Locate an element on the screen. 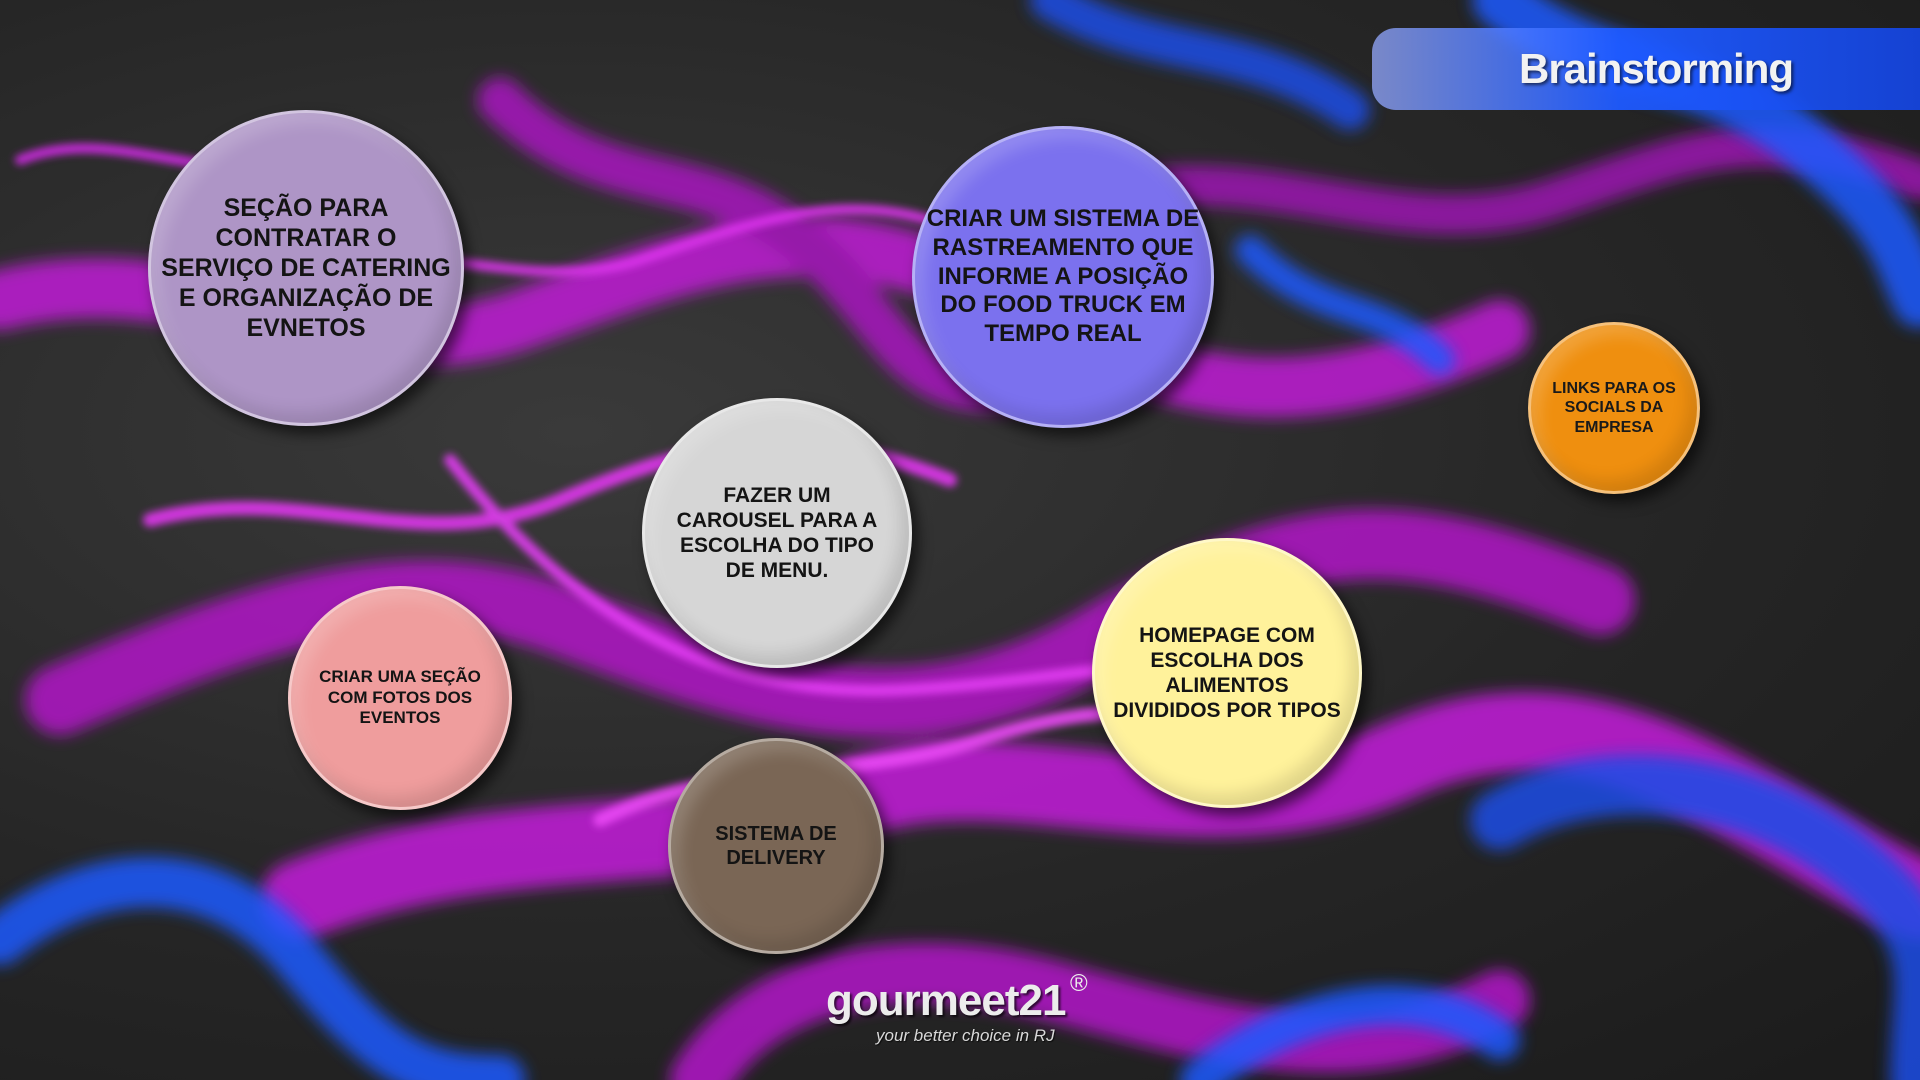  idea-bubble-delivery: SISTEMA DE DELIVERY is located at coordinates (776, 846).